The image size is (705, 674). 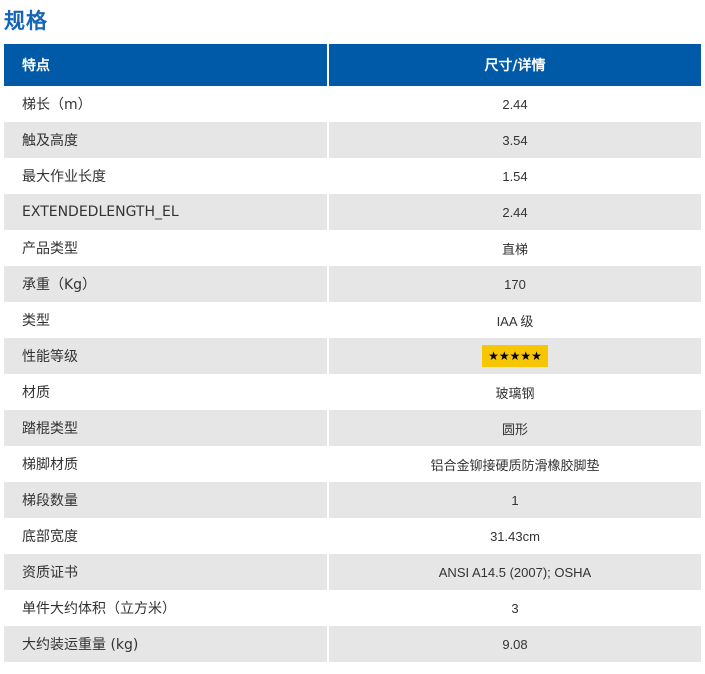 I want to click on star-rating-badge: ★★★★★, so click(x=515, y=356).